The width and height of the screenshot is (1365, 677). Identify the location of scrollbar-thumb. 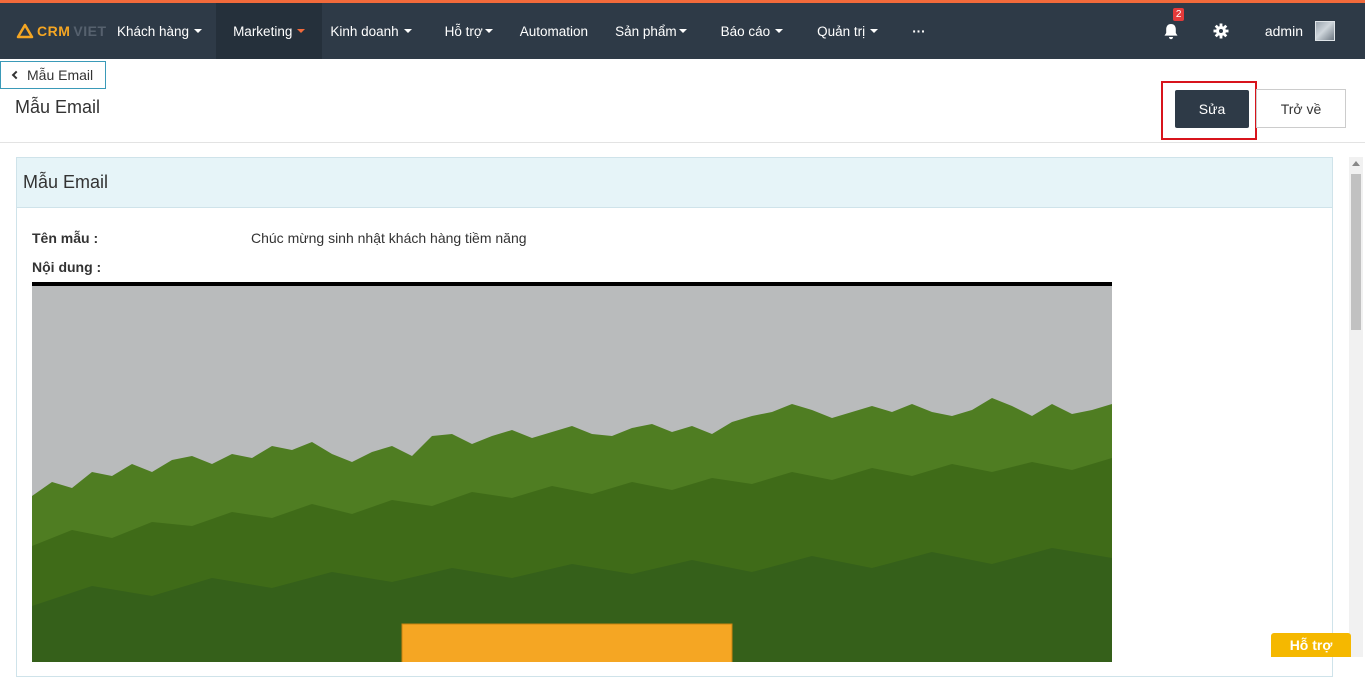
(1356, 252).